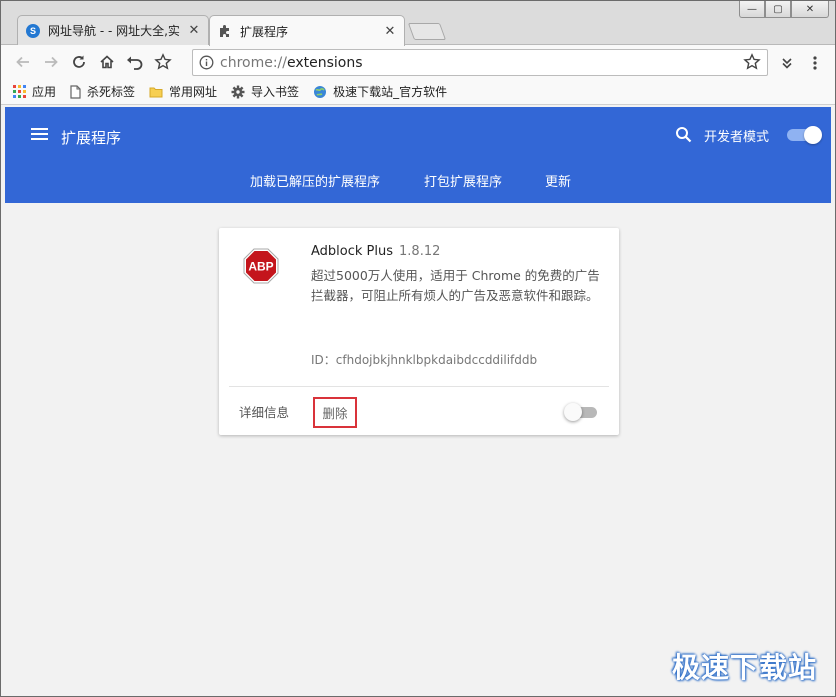 This screenshot has height=697, width=836. I want to click on bookmark-label: 导入书签, so click(275, 92).